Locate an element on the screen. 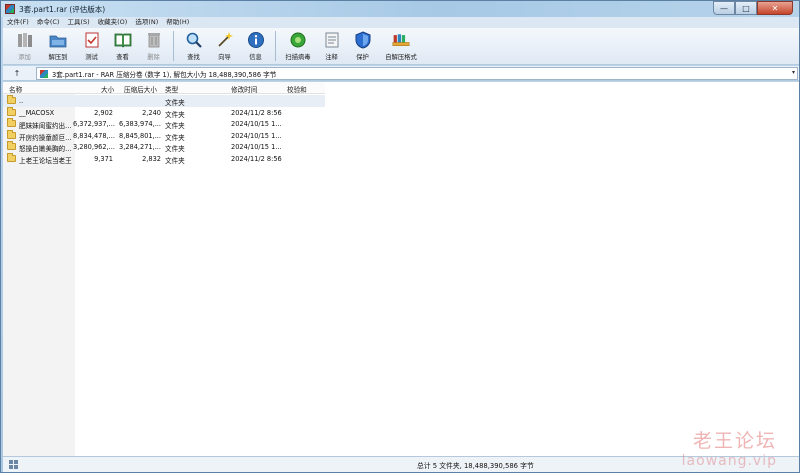 The height and width of the screenshot is (473, 800). sfx-archive-icon is located at coordinates (401, 40).